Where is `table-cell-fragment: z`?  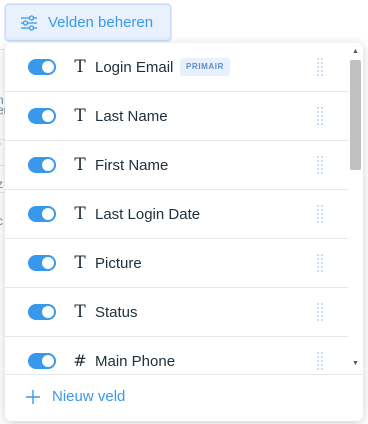
table-cell-fragment: z is located at coordinates (1, 184).